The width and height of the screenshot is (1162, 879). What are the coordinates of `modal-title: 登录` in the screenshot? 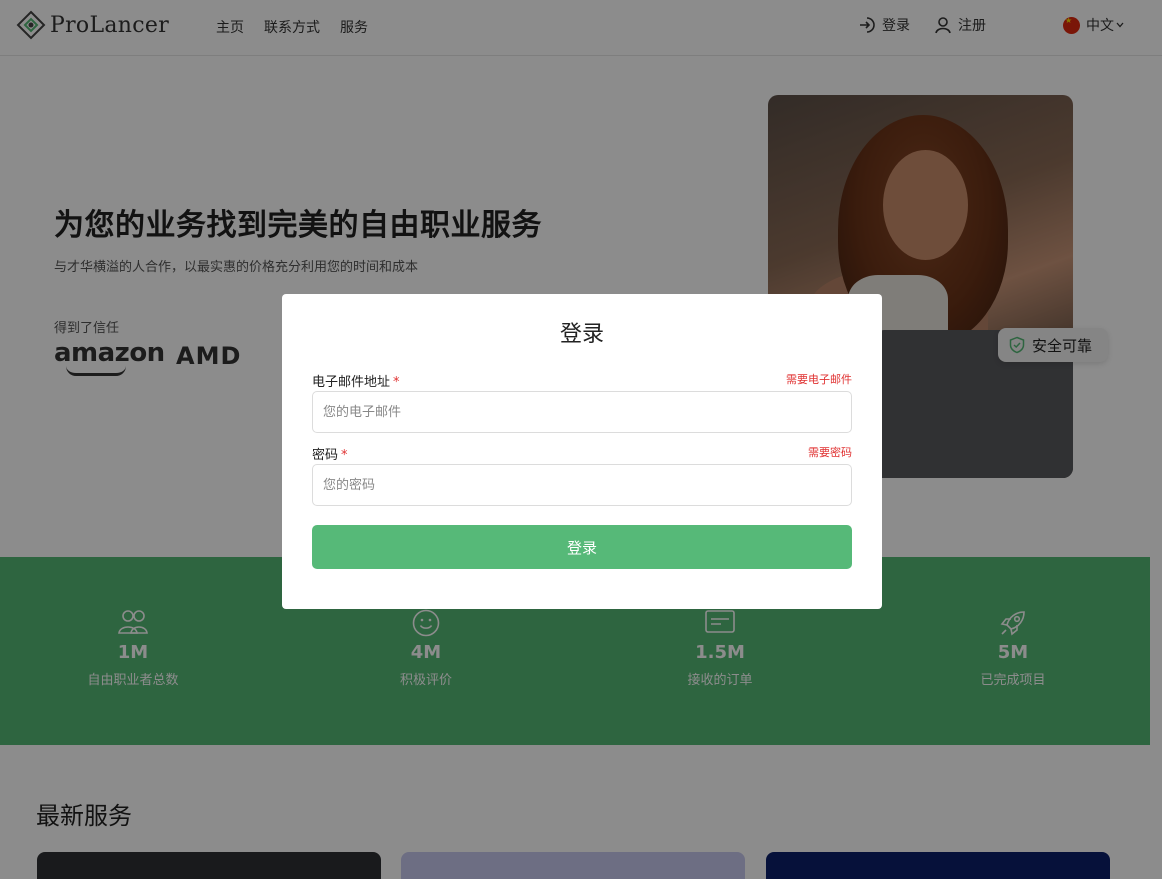 It's located at (581, 334).